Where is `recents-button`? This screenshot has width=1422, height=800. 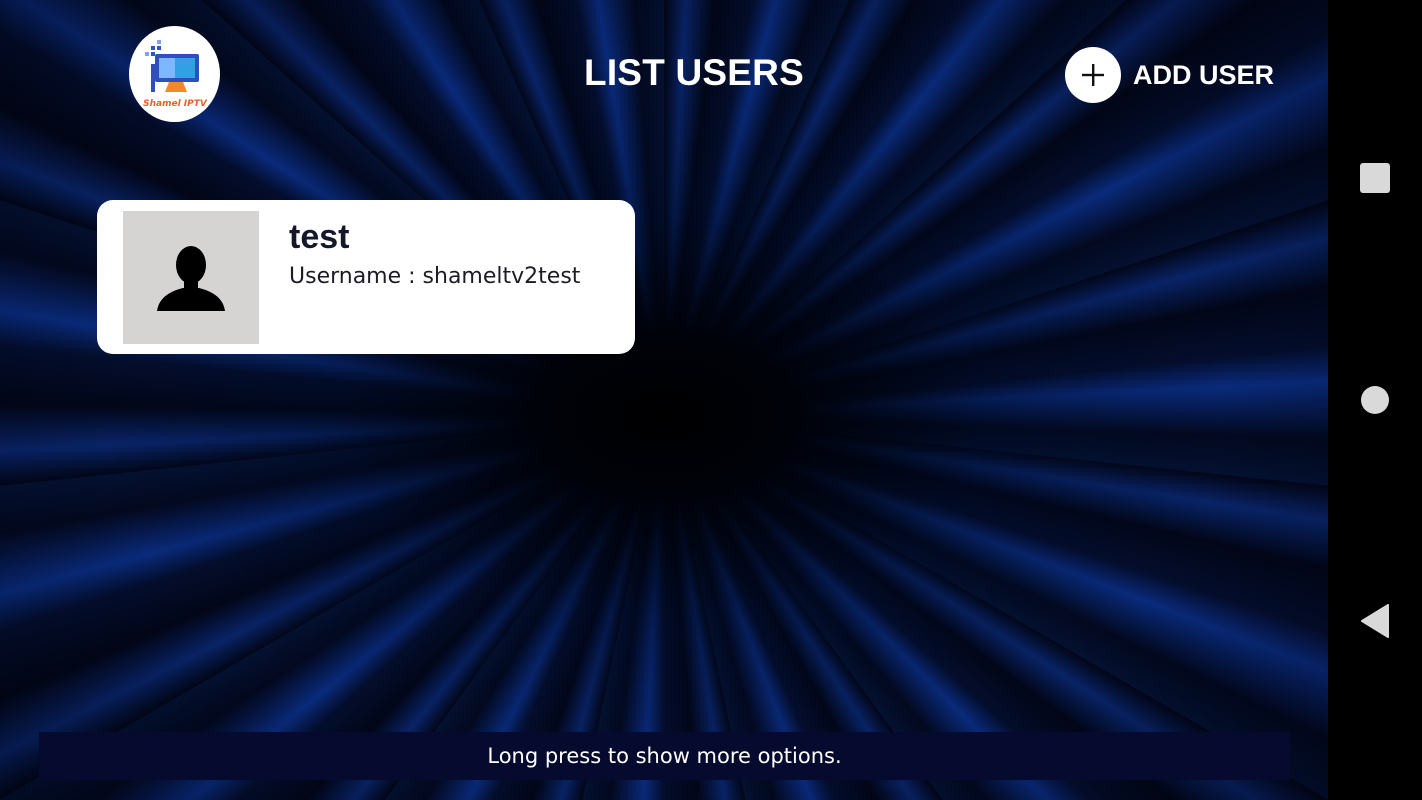 recents-button is located at coordinates (1375, 178).